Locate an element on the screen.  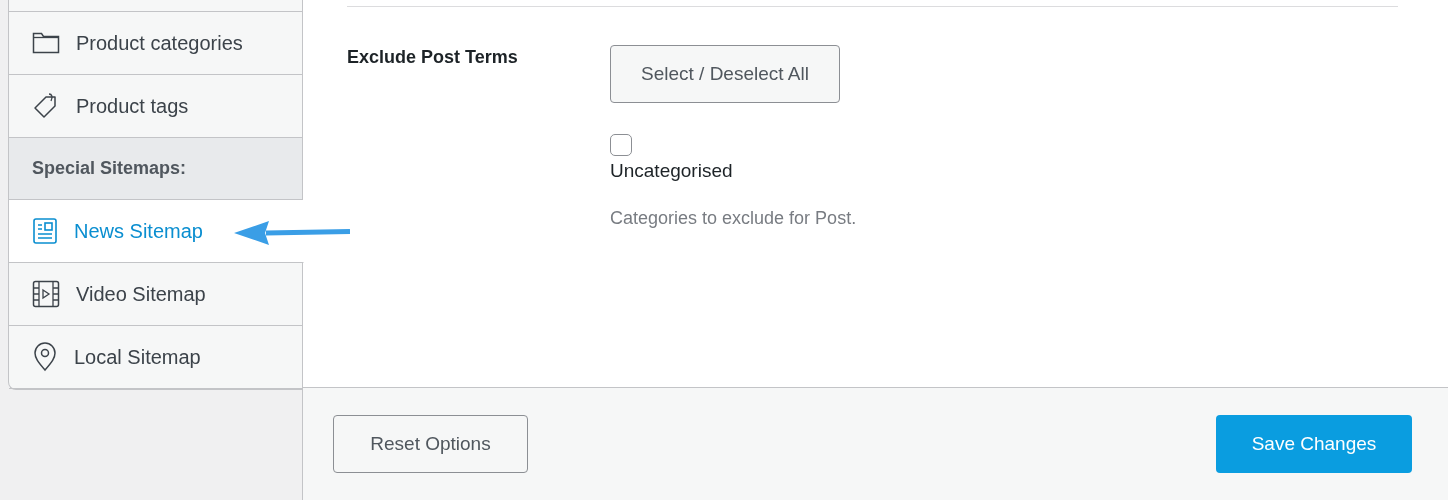
newspaper-icon is located at coordinates (45, 231).